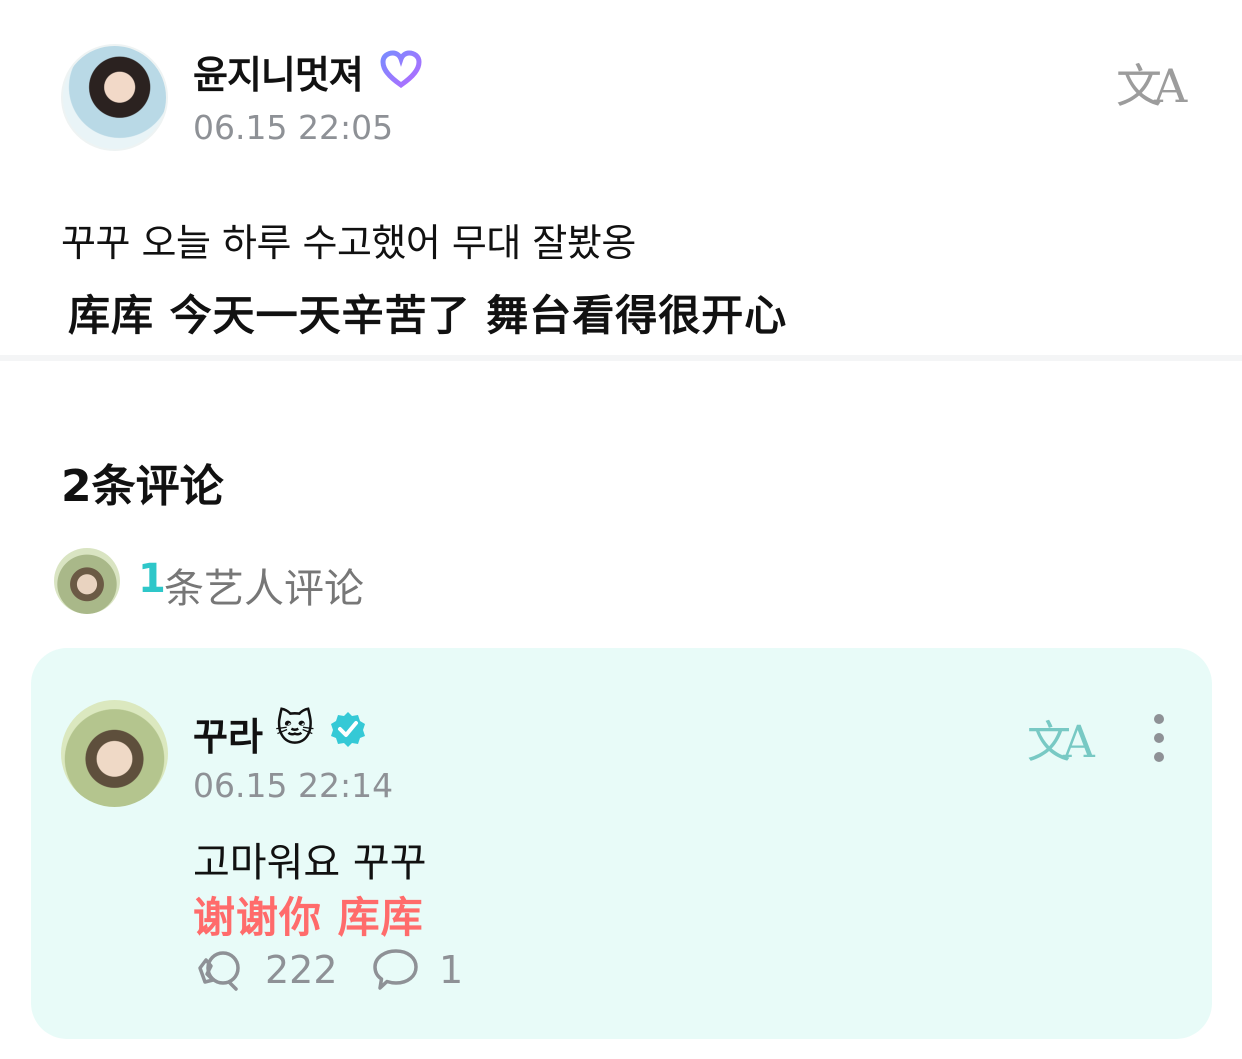  I want to click on artist-avatar, so click(87, 581).